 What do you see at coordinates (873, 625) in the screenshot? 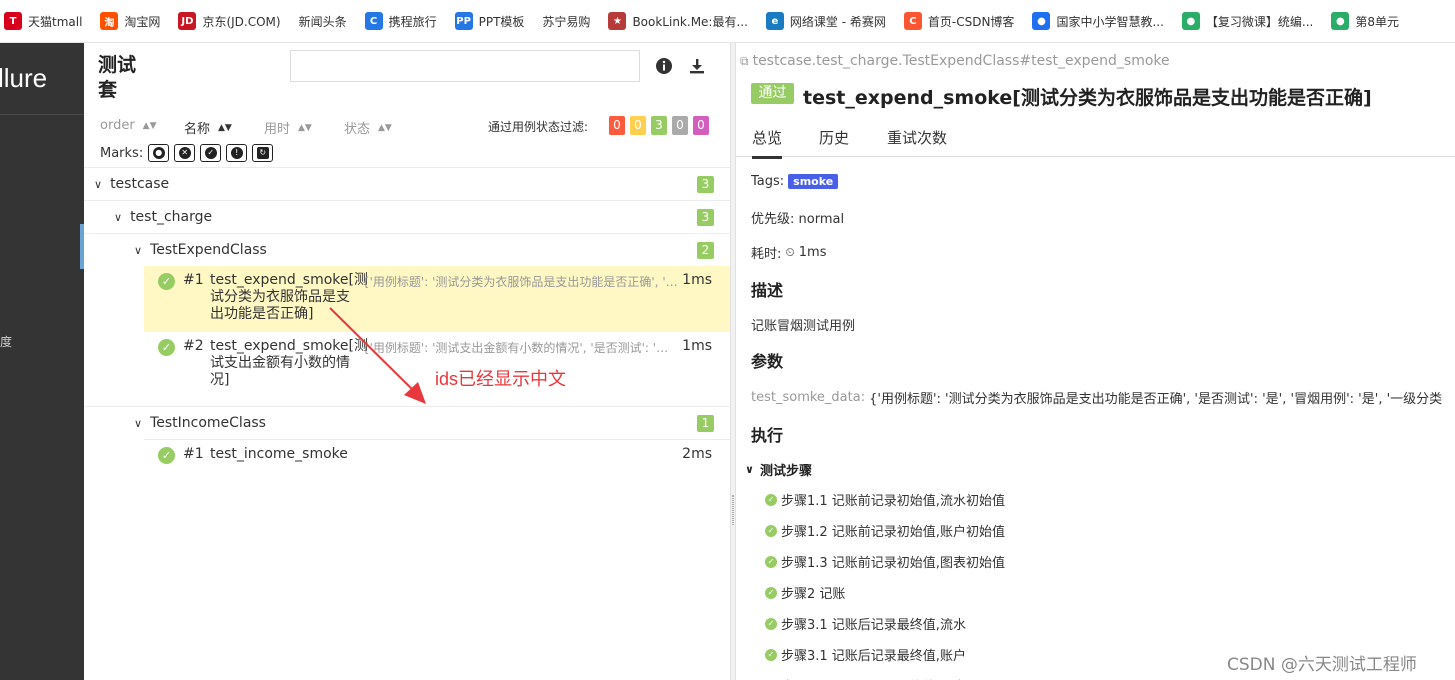
I see `step-label: 步骤3.1 记账后记录最终值,流水` at bounding box center [873, 625].